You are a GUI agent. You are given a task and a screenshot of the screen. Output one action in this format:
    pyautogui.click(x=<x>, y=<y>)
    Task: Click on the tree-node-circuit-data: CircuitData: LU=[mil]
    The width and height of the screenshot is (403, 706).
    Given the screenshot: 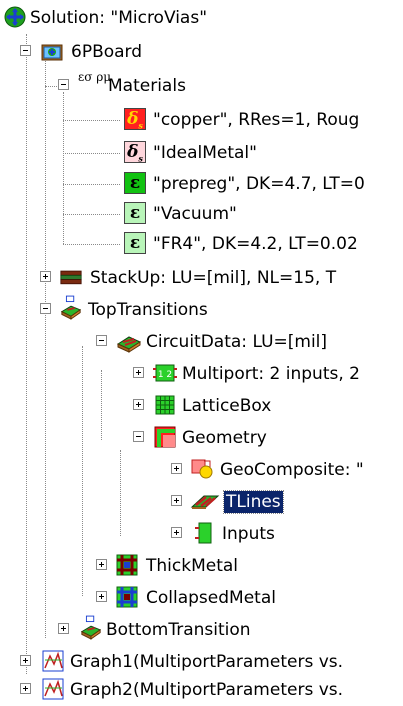 What is the action you would take?
    pyautogui.click(x=201, y=342)
    